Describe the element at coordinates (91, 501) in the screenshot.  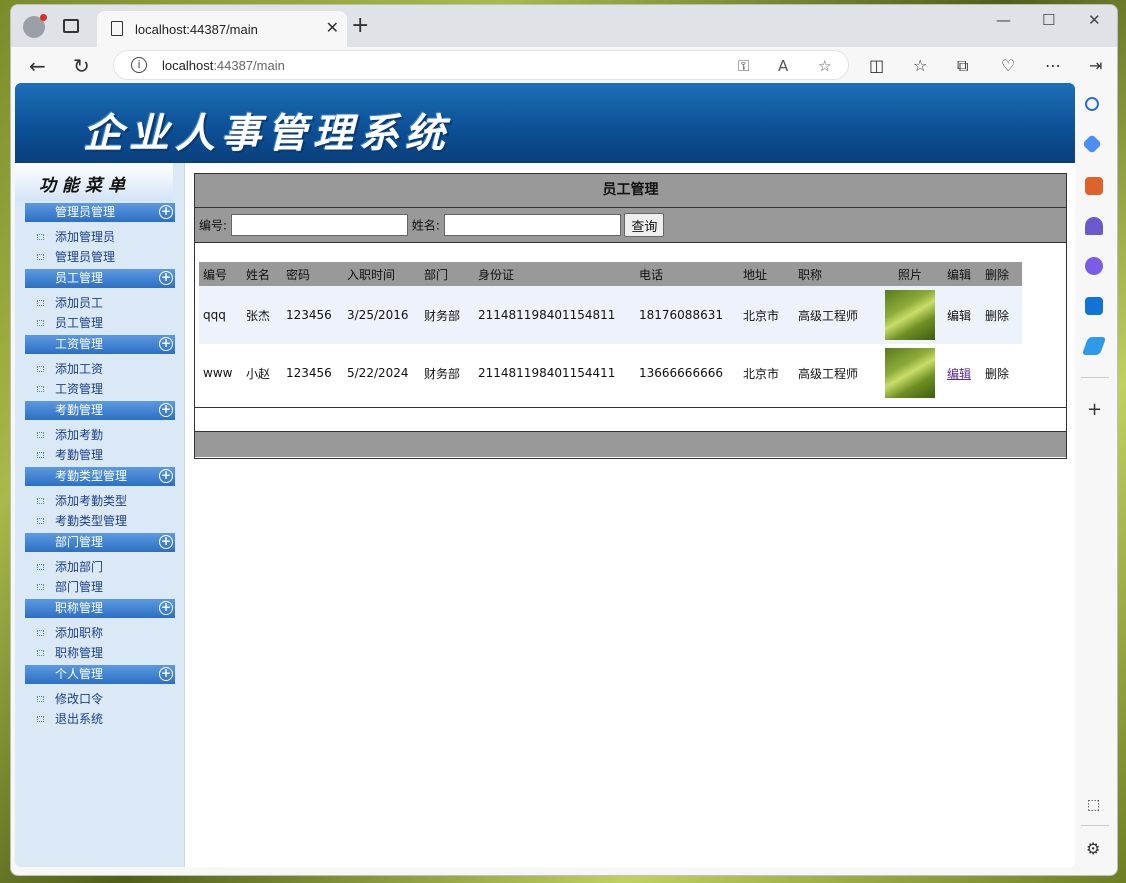
I see `menu-item-label: 添加考勤类型` at that location.